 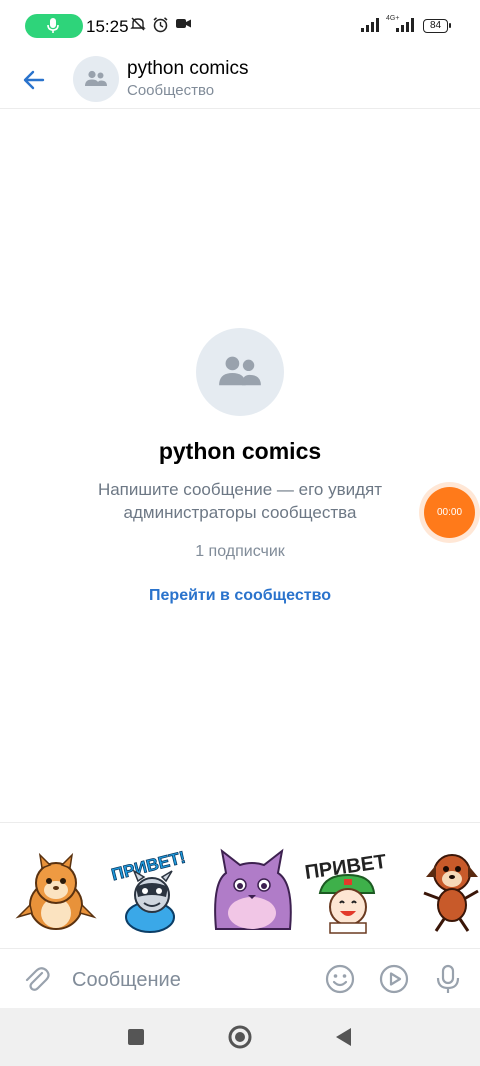 I want to click on purple-cat-sticker, so click(x=252, y=889).